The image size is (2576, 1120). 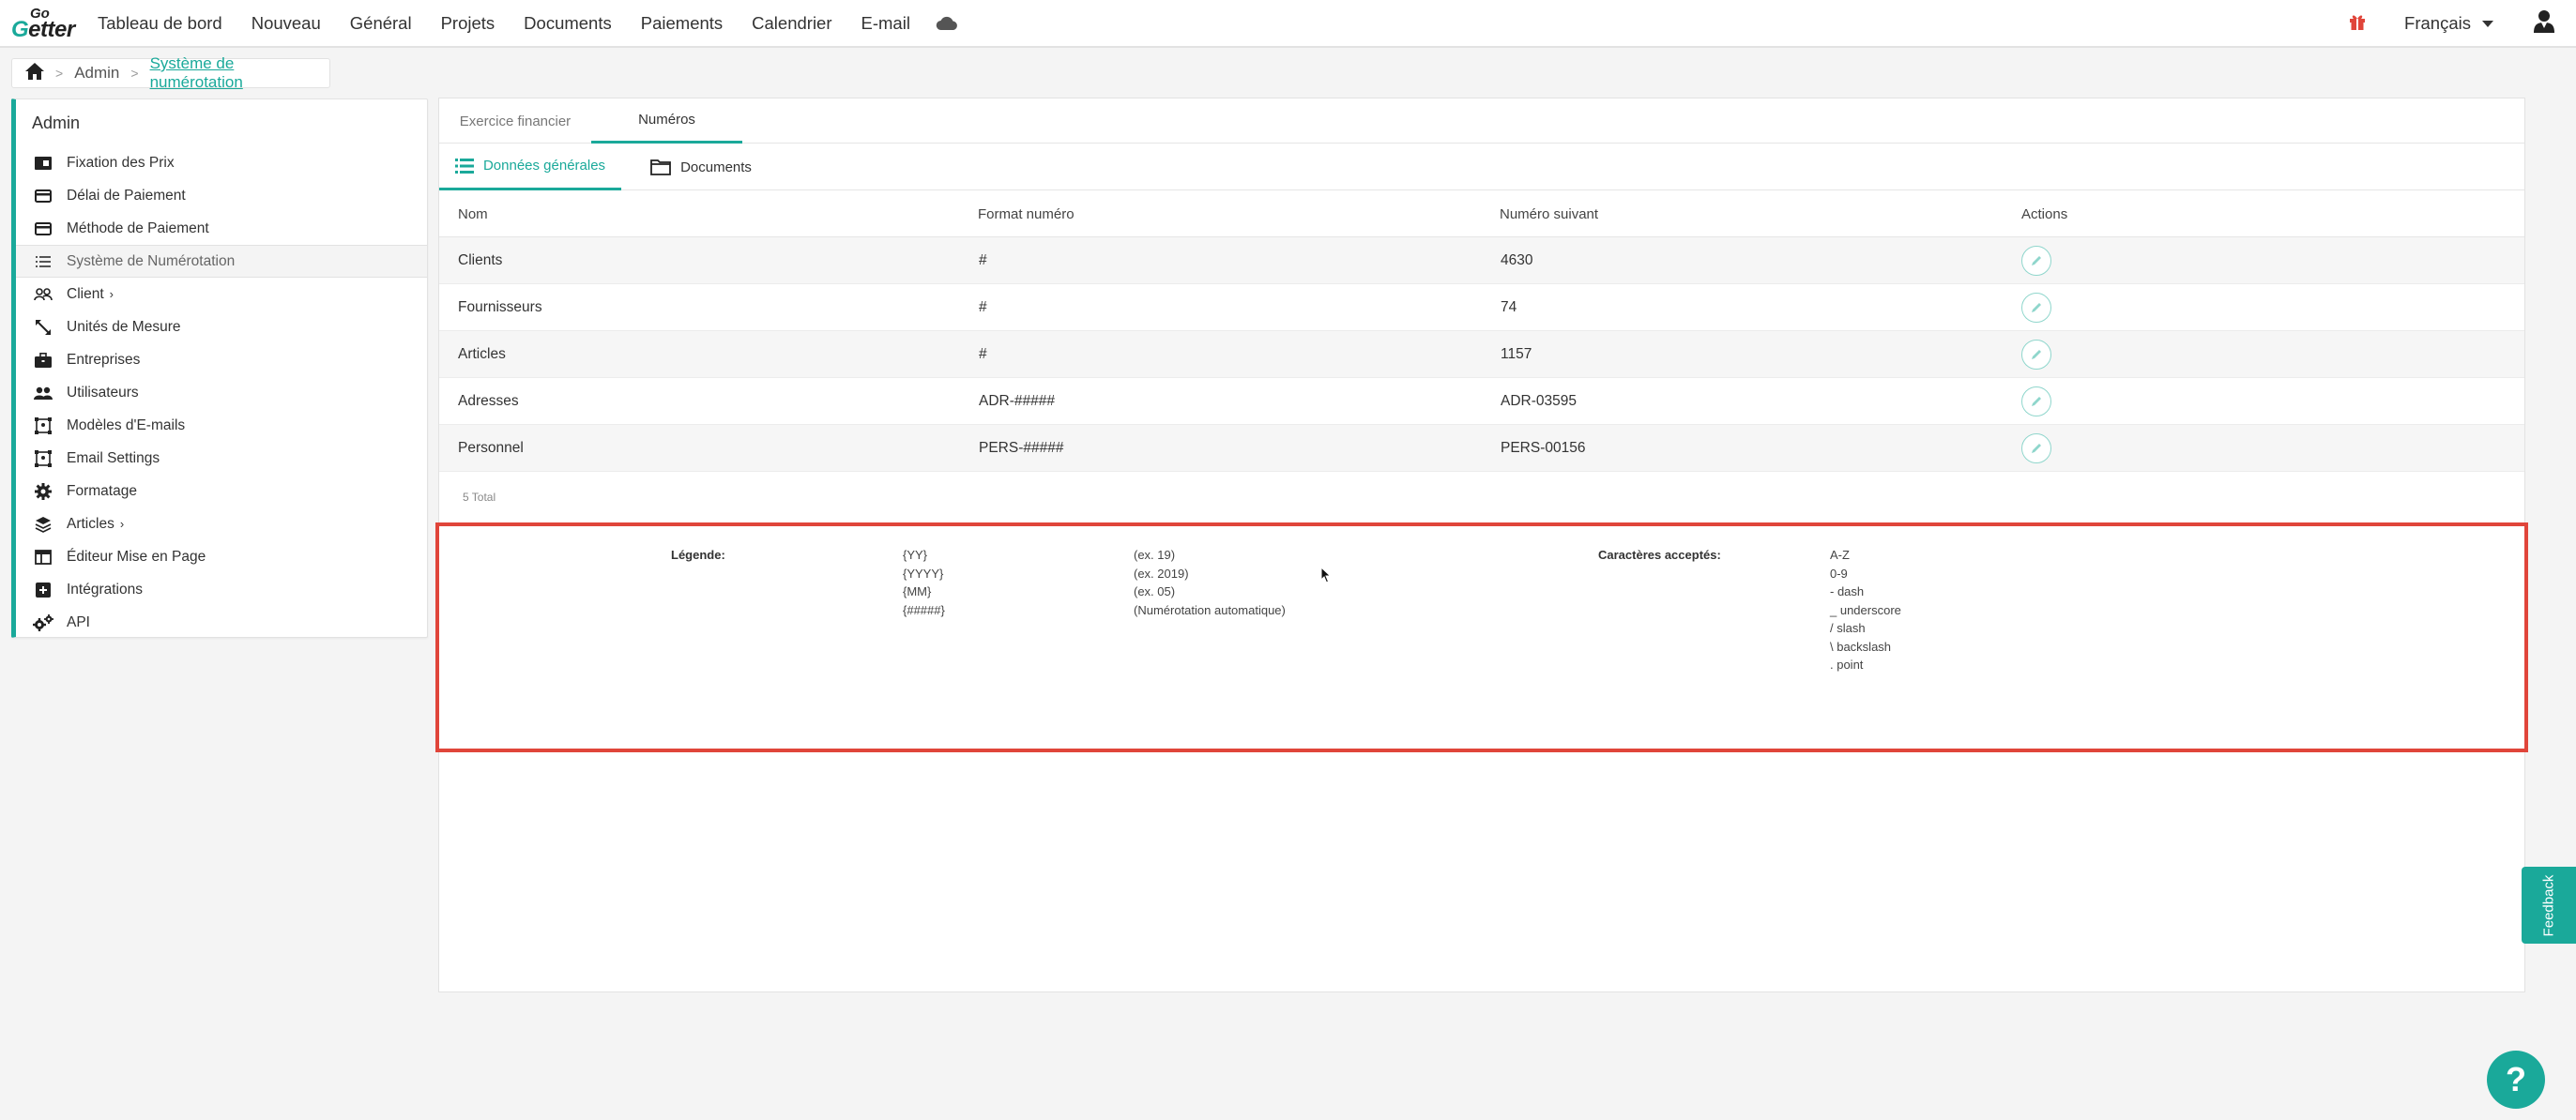 What do you see at coordinates (923, 573) in the screenshot?
I see `legend-code: {YYYY}` at bounding box center [923, 573].